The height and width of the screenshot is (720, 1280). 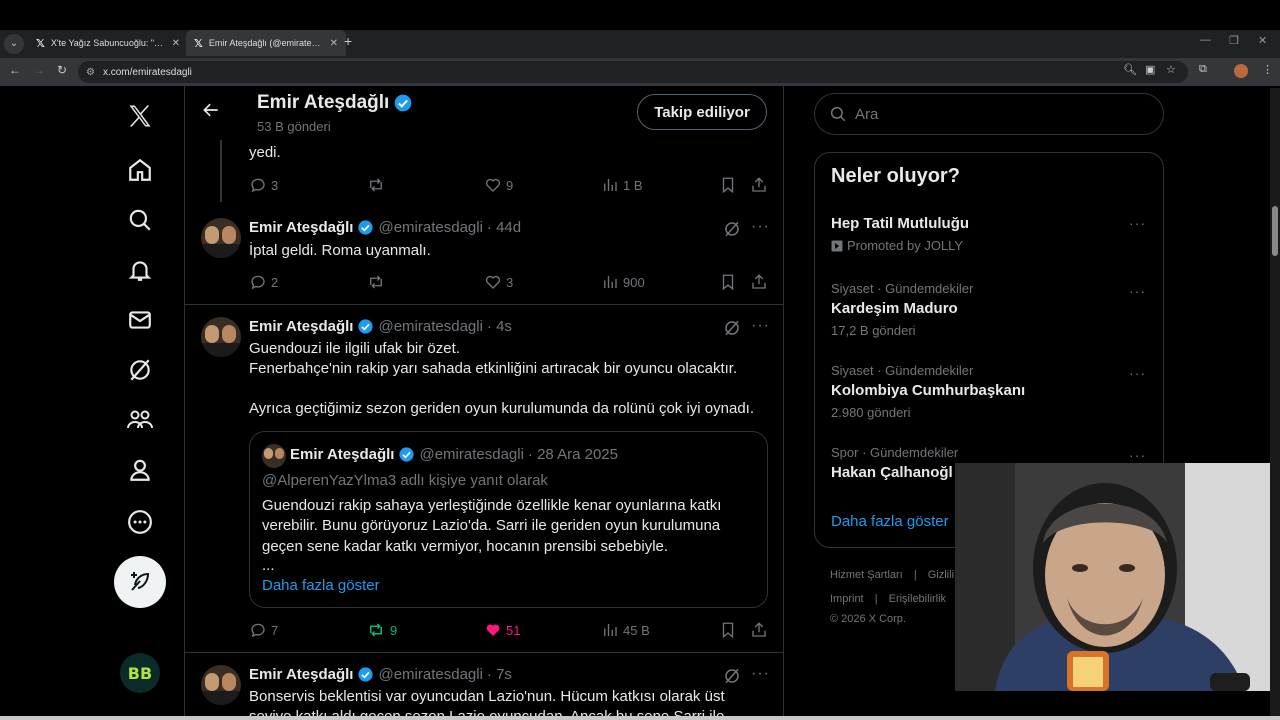 I want to click on trend-title: Hep Tatil Mutluluğu, so click(x=900, y=223).